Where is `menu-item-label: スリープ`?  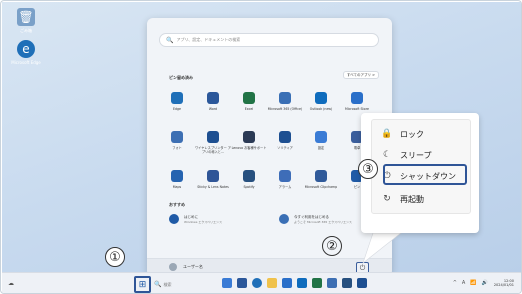 menu-item-label: スリープ is located at coordinates (416, 155).